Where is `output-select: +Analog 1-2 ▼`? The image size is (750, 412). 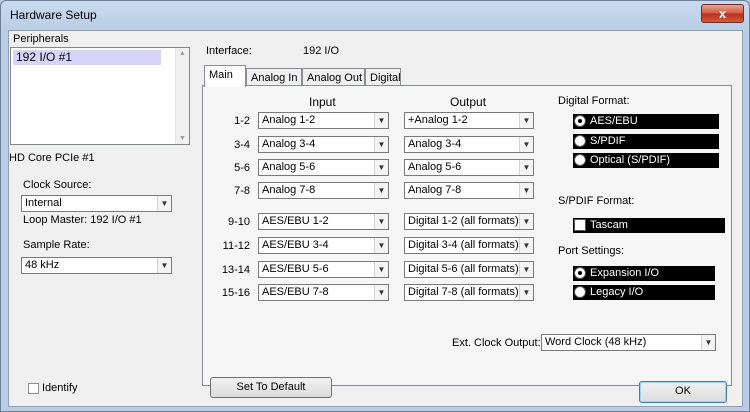 output-select: +Analog 1-2 ▼ is located at coordinates (469, 120).